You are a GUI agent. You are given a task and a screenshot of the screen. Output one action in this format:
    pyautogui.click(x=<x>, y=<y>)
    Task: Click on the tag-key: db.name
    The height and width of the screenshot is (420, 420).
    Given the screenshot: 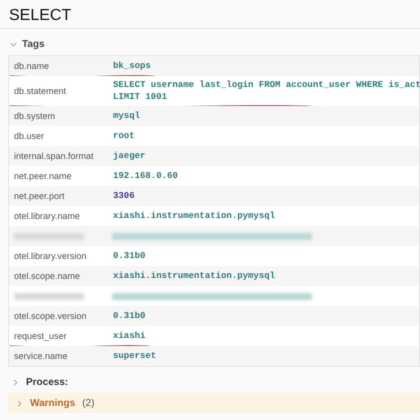 What is the action you would take?
    pyautogui.click(x=61, y=66)
    